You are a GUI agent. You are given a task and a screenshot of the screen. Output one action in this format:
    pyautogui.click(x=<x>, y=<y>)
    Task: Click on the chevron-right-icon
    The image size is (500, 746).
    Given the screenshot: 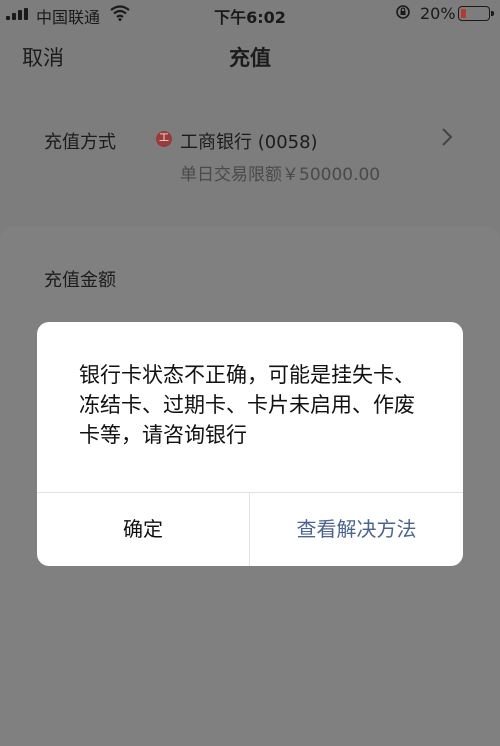 What is the action you would take?
    pyautogui.click(x=447, y=140)
    